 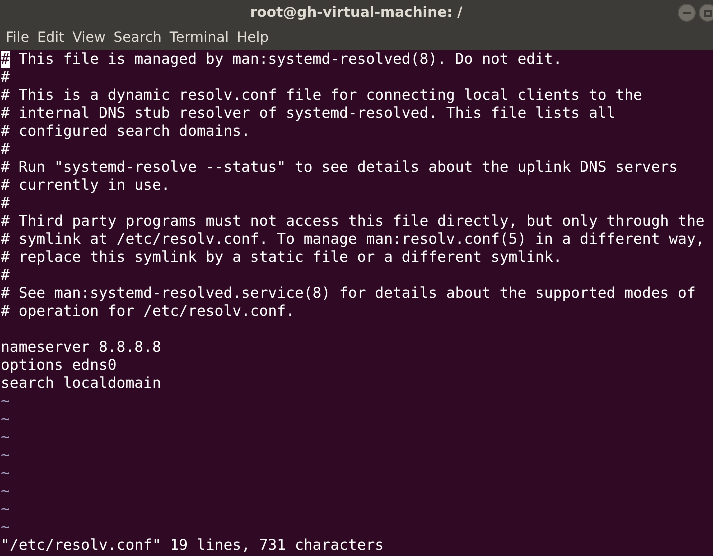 I want to click on text-line: options edns0, so click(x=59, y=366).